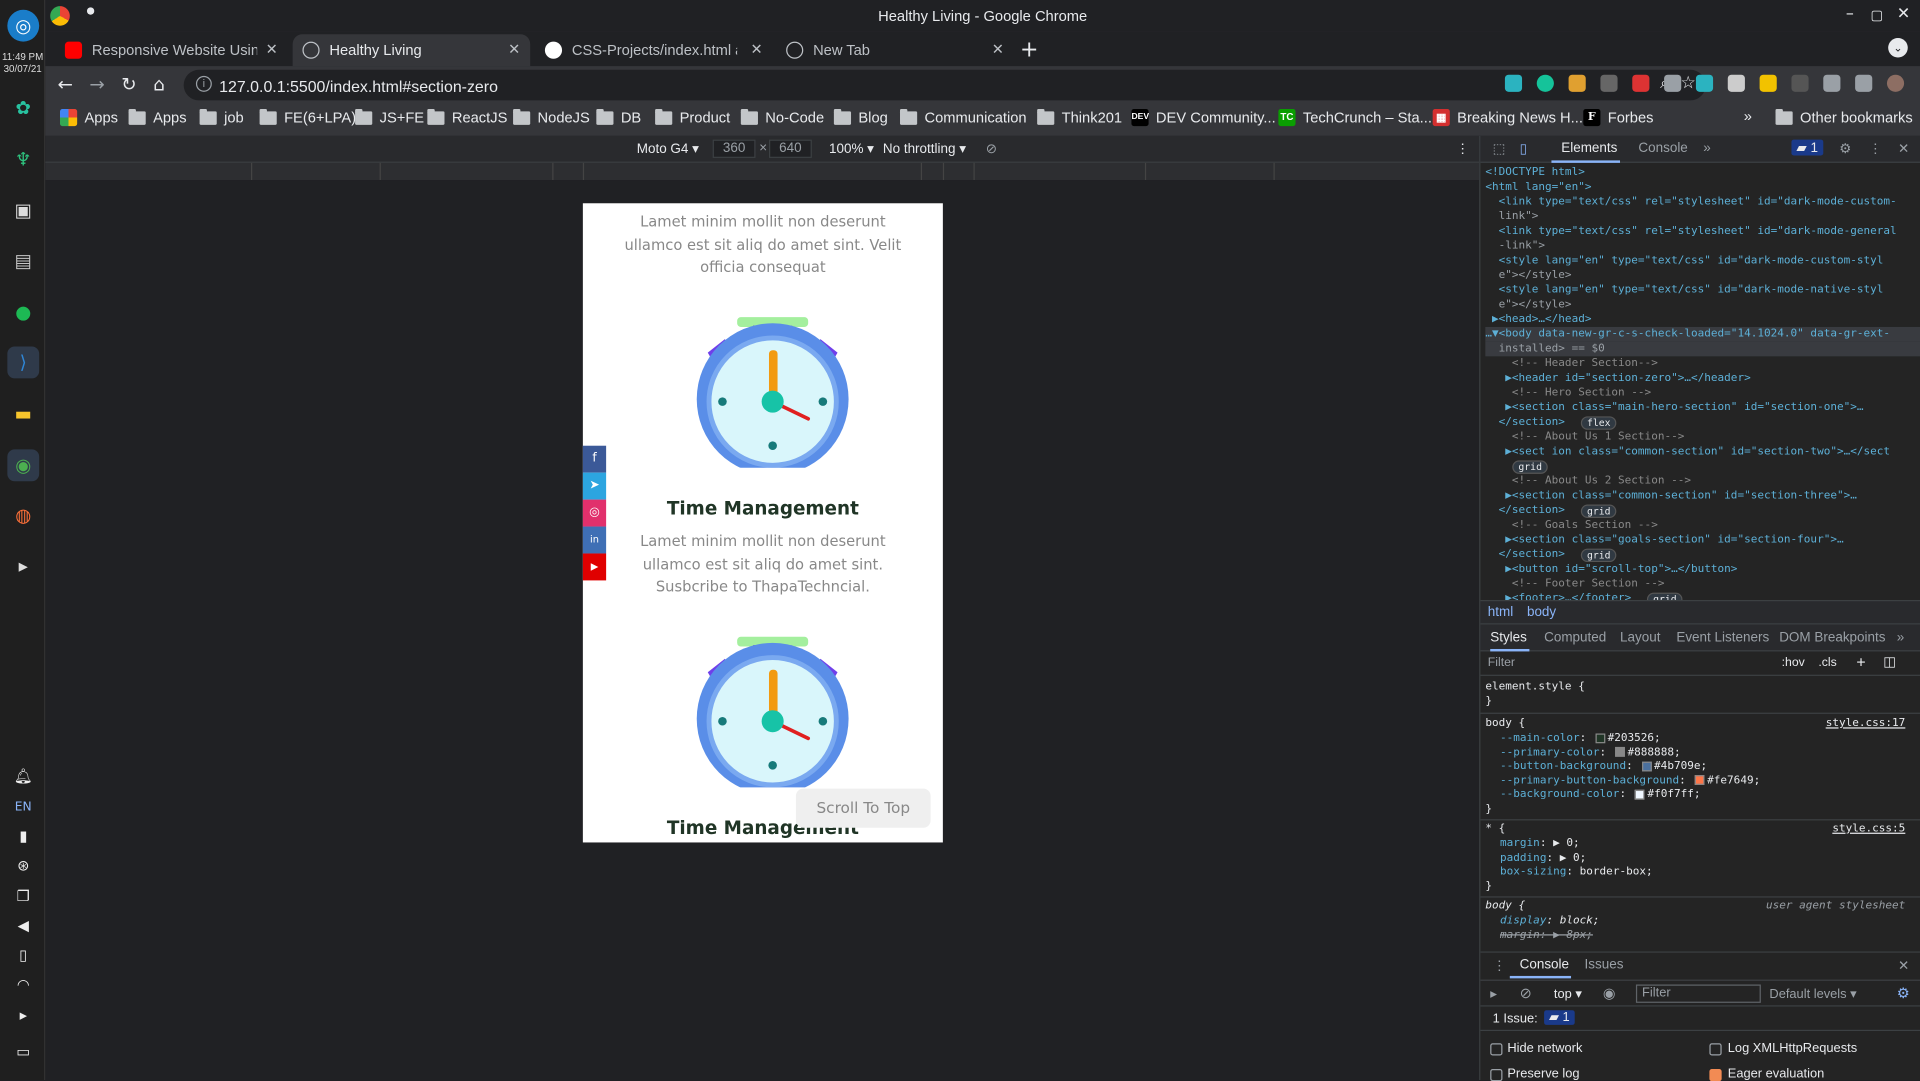  What do you see at coordinates (594, 459) in the screenshot?
I see `facebook-icon: f` at bounding box center [594, 459].